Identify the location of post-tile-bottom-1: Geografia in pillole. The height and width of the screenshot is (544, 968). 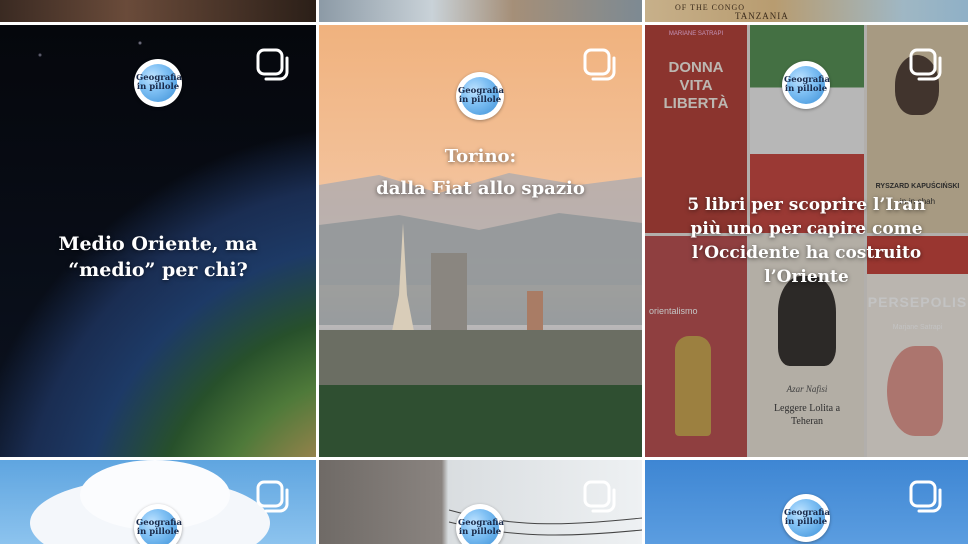
(158, 502).